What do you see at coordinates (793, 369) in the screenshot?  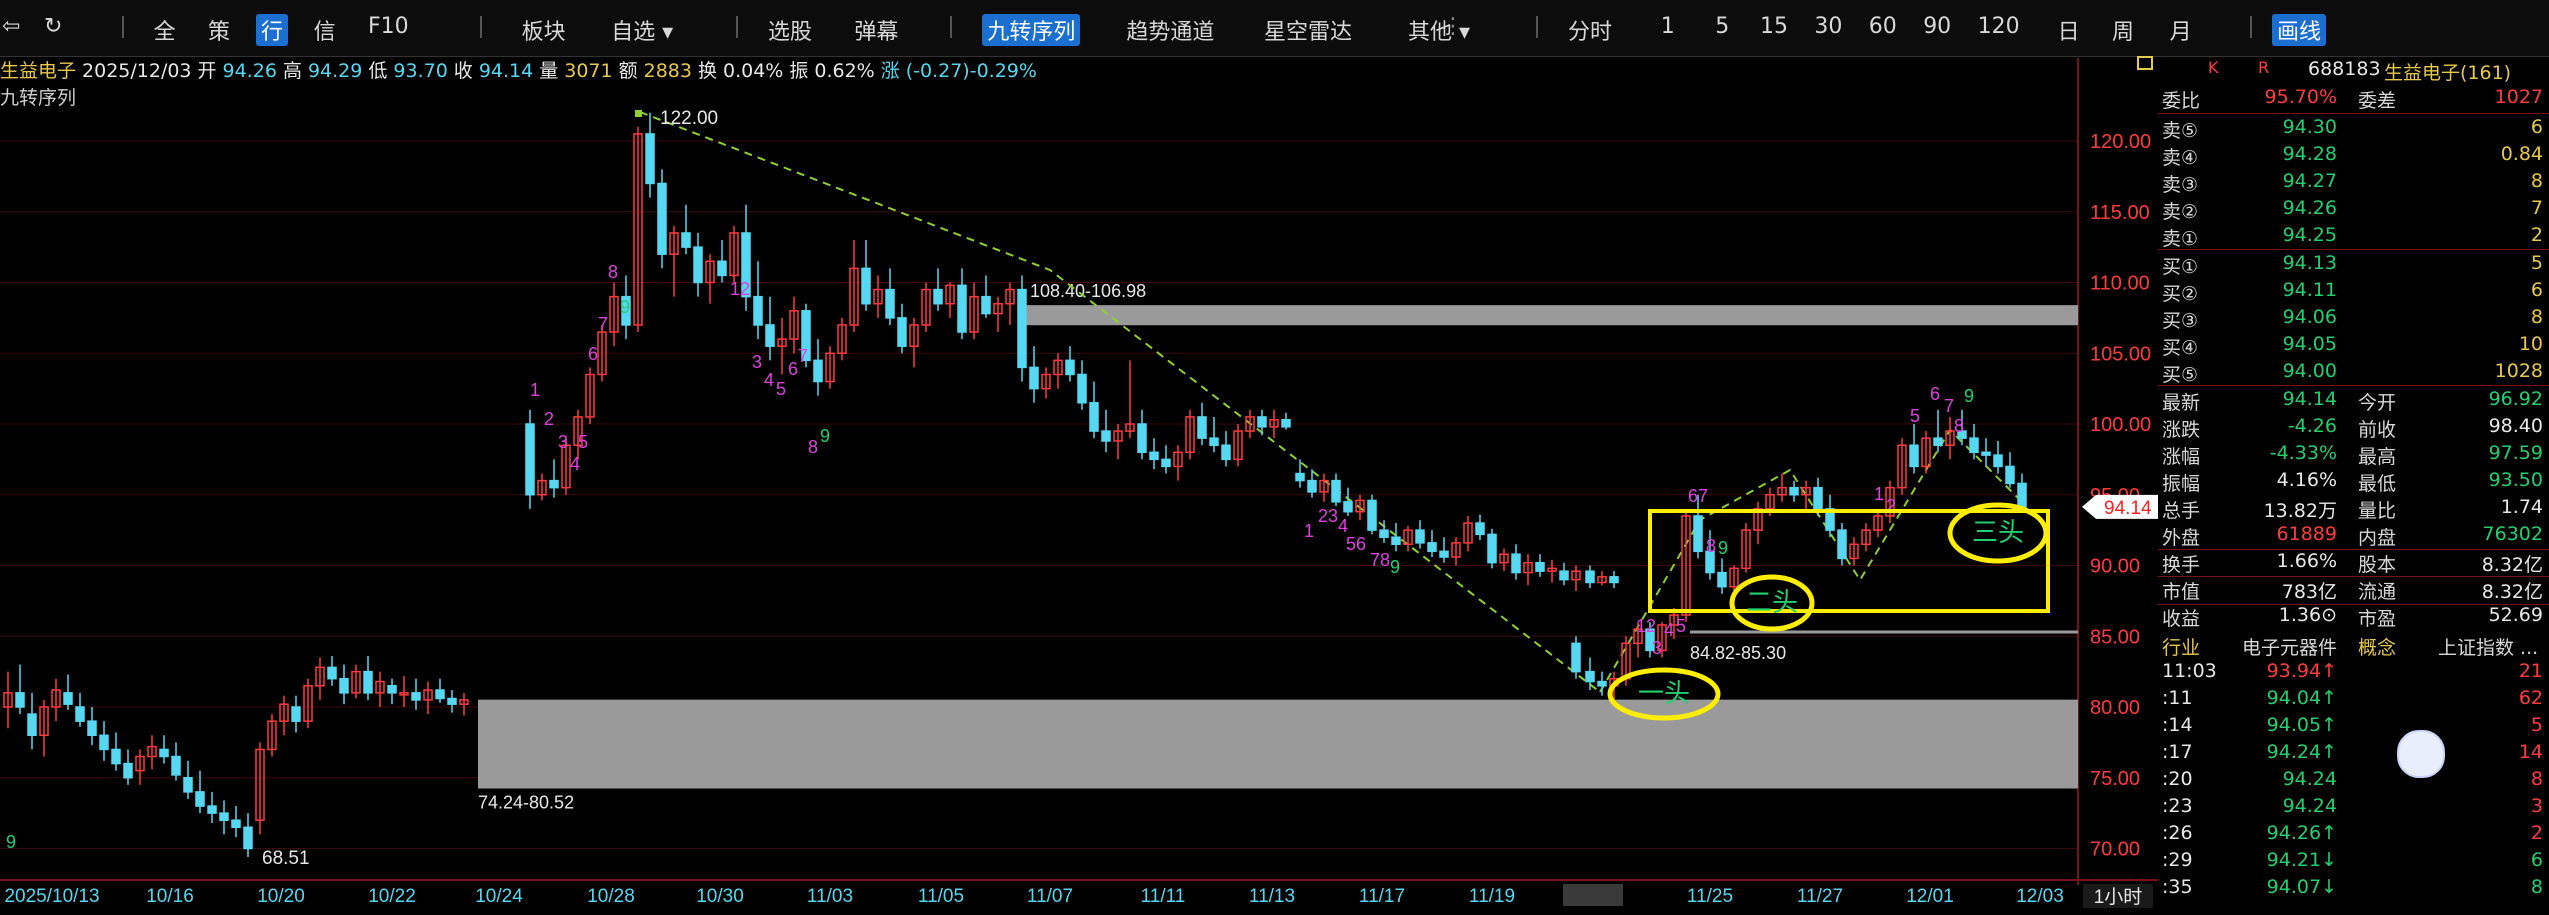 I see `td-sequence-number: 6` at bounding box center [793, 369].